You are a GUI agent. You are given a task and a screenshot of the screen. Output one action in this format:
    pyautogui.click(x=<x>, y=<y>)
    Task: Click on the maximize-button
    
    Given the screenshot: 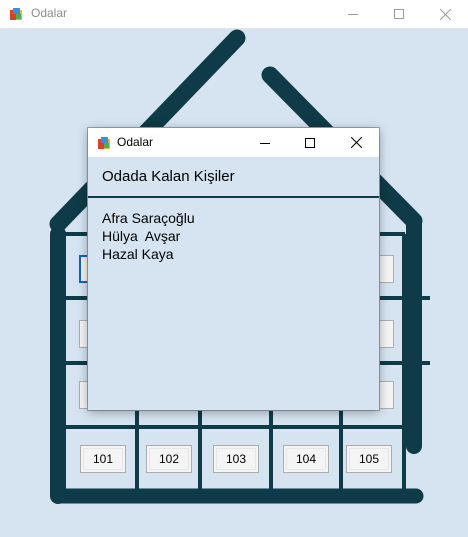 What is the action you would take?
    pyautogui.click(x=399, y=14)
    